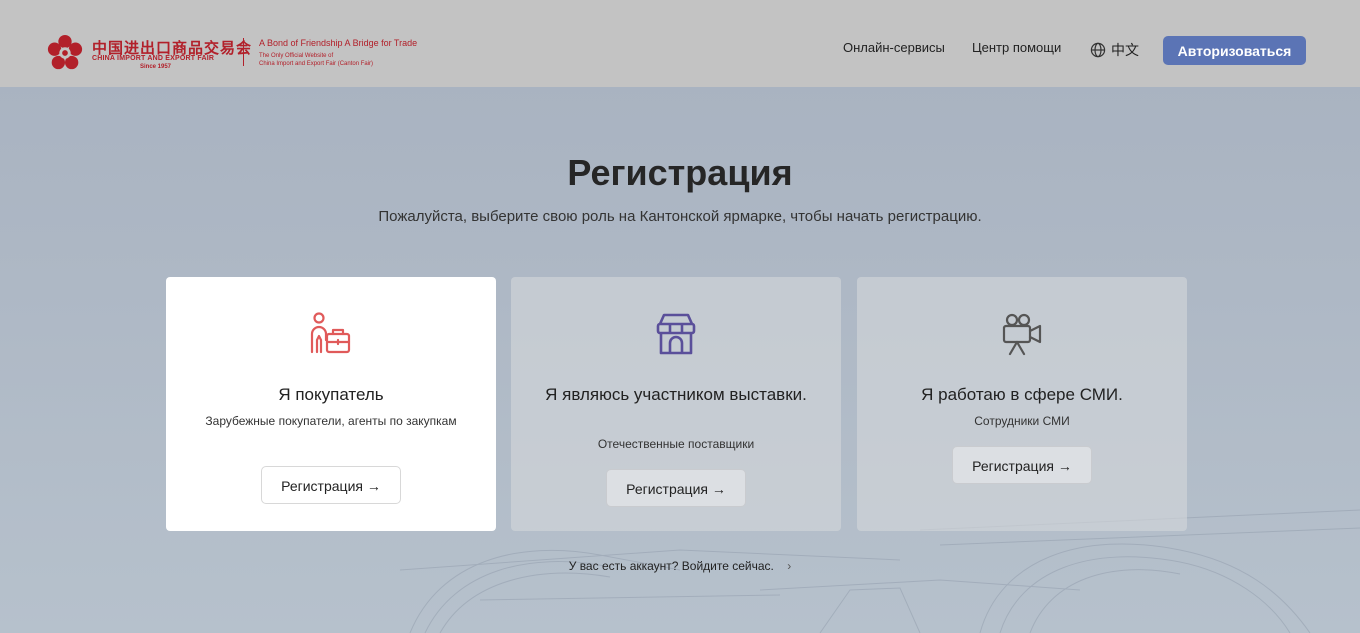 The height and width of the screenshot is (633, 1360). What do you see at coordinates (1022, 421) in the screenshot?
I see `card-desc-media: Сотрудники СМИ` at bounding box center [1022, 421].